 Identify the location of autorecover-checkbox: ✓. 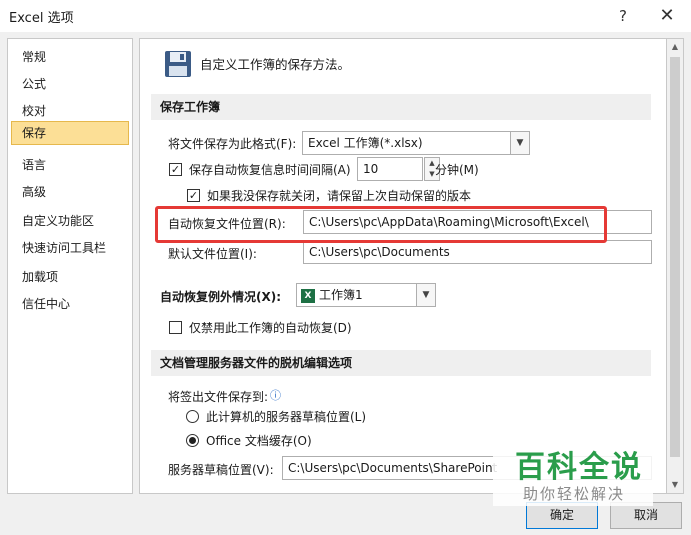
(175, 169).